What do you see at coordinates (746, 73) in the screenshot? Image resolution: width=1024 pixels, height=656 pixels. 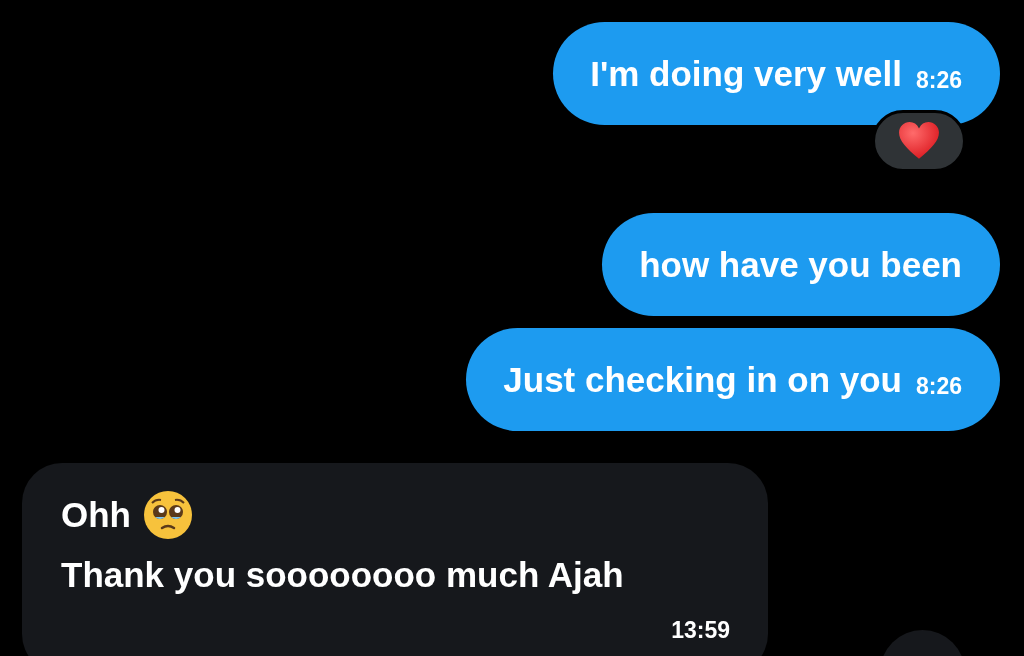 I see `message-text: I'm doing very well` at bounding box center [746, 73].